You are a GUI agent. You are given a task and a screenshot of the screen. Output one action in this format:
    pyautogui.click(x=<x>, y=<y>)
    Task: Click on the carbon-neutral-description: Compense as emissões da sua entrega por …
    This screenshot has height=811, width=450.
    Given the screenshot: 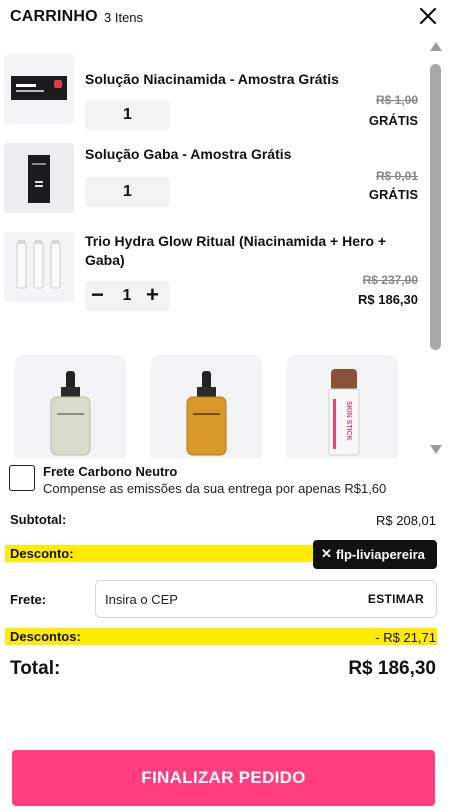 What is the action you would take?
    pyautogui.click(x=215, y=488)
    